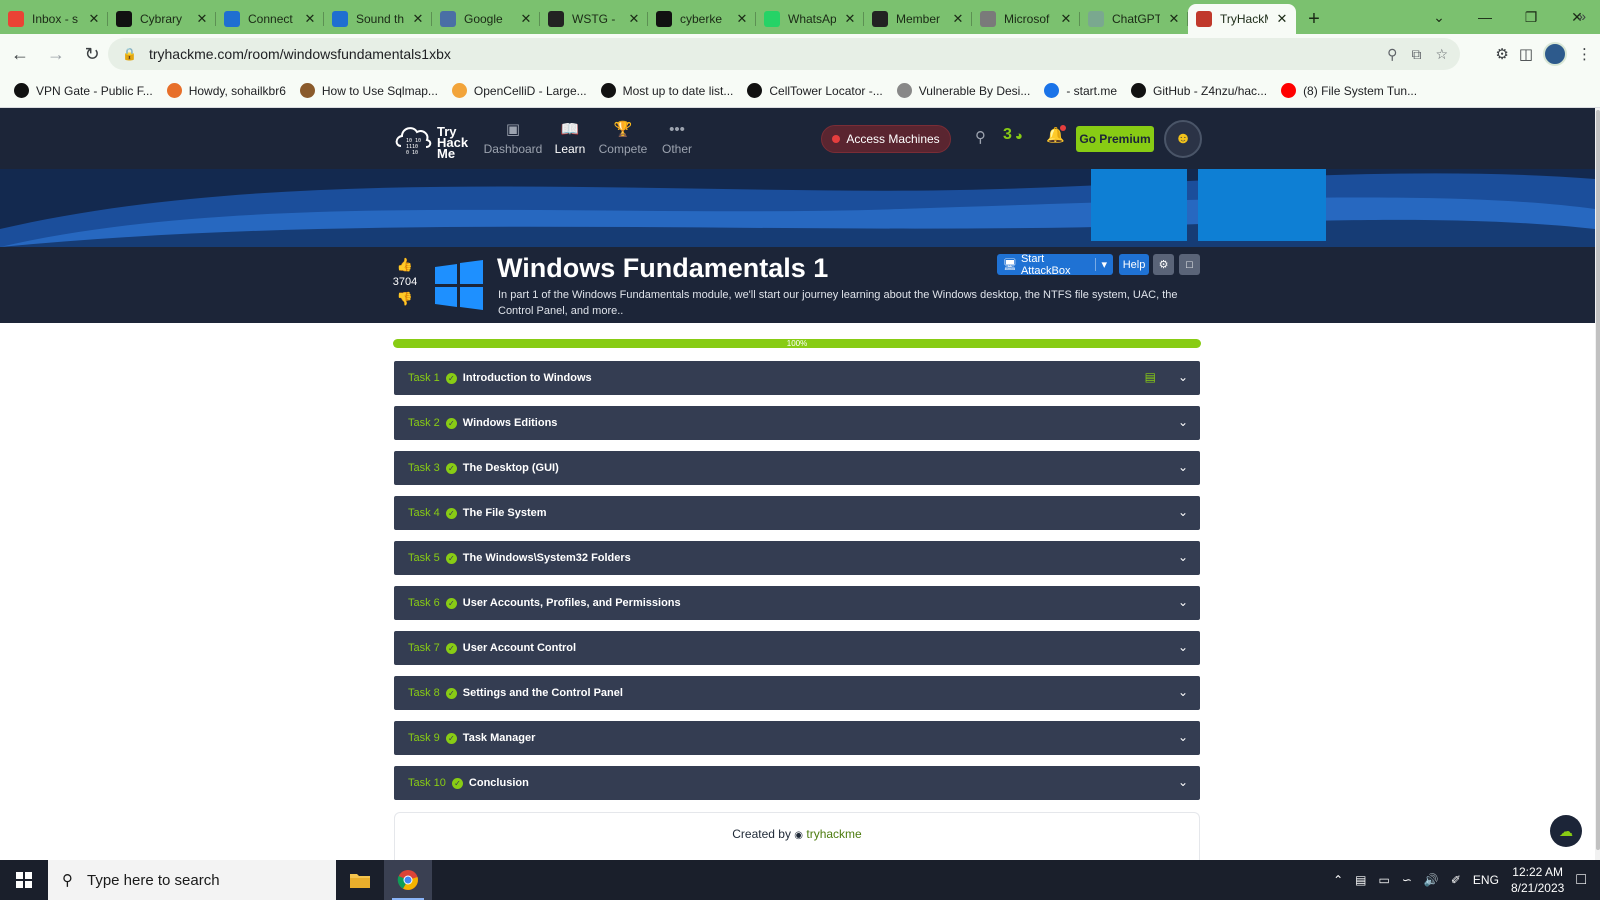 The width and height of the screenshot is (1600, 900). I want to click on user-avatar: ☻, so click(1183, 139).